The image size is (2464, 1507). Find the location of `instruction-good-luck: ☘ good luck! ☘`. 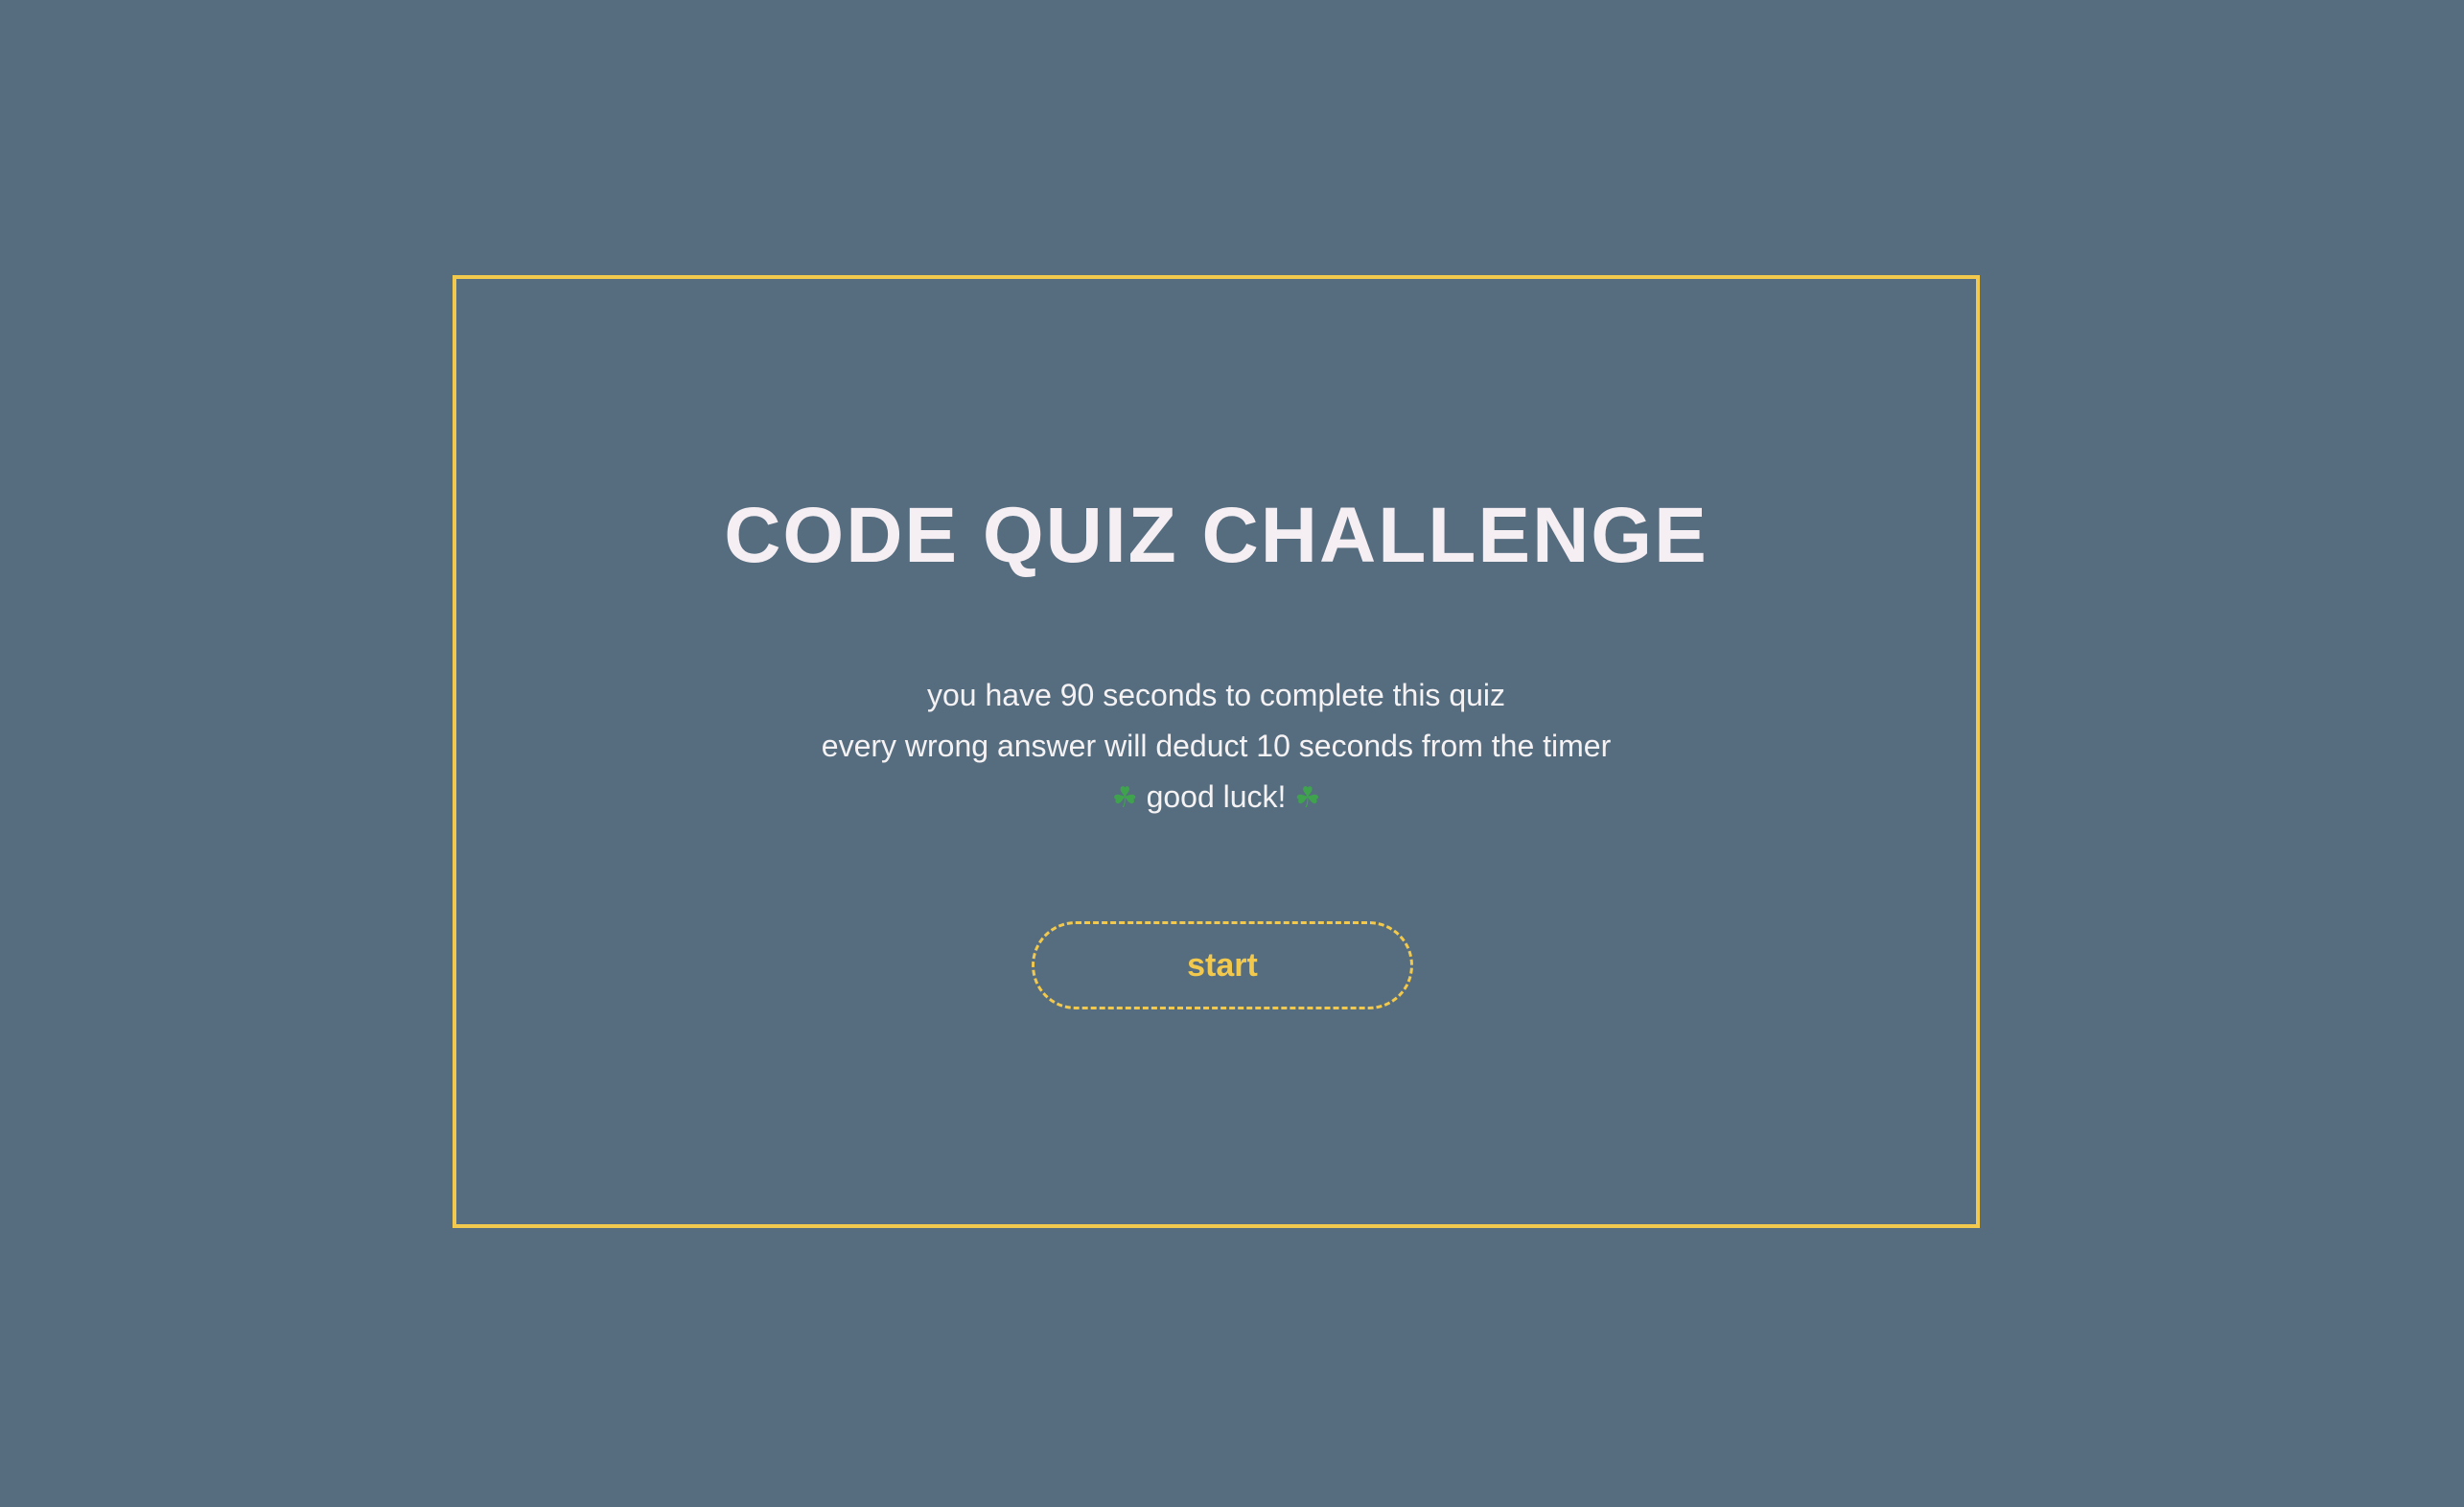

instruction-good-luck: ☘ good luck! ☘ is located at coordinates (1216, 797).